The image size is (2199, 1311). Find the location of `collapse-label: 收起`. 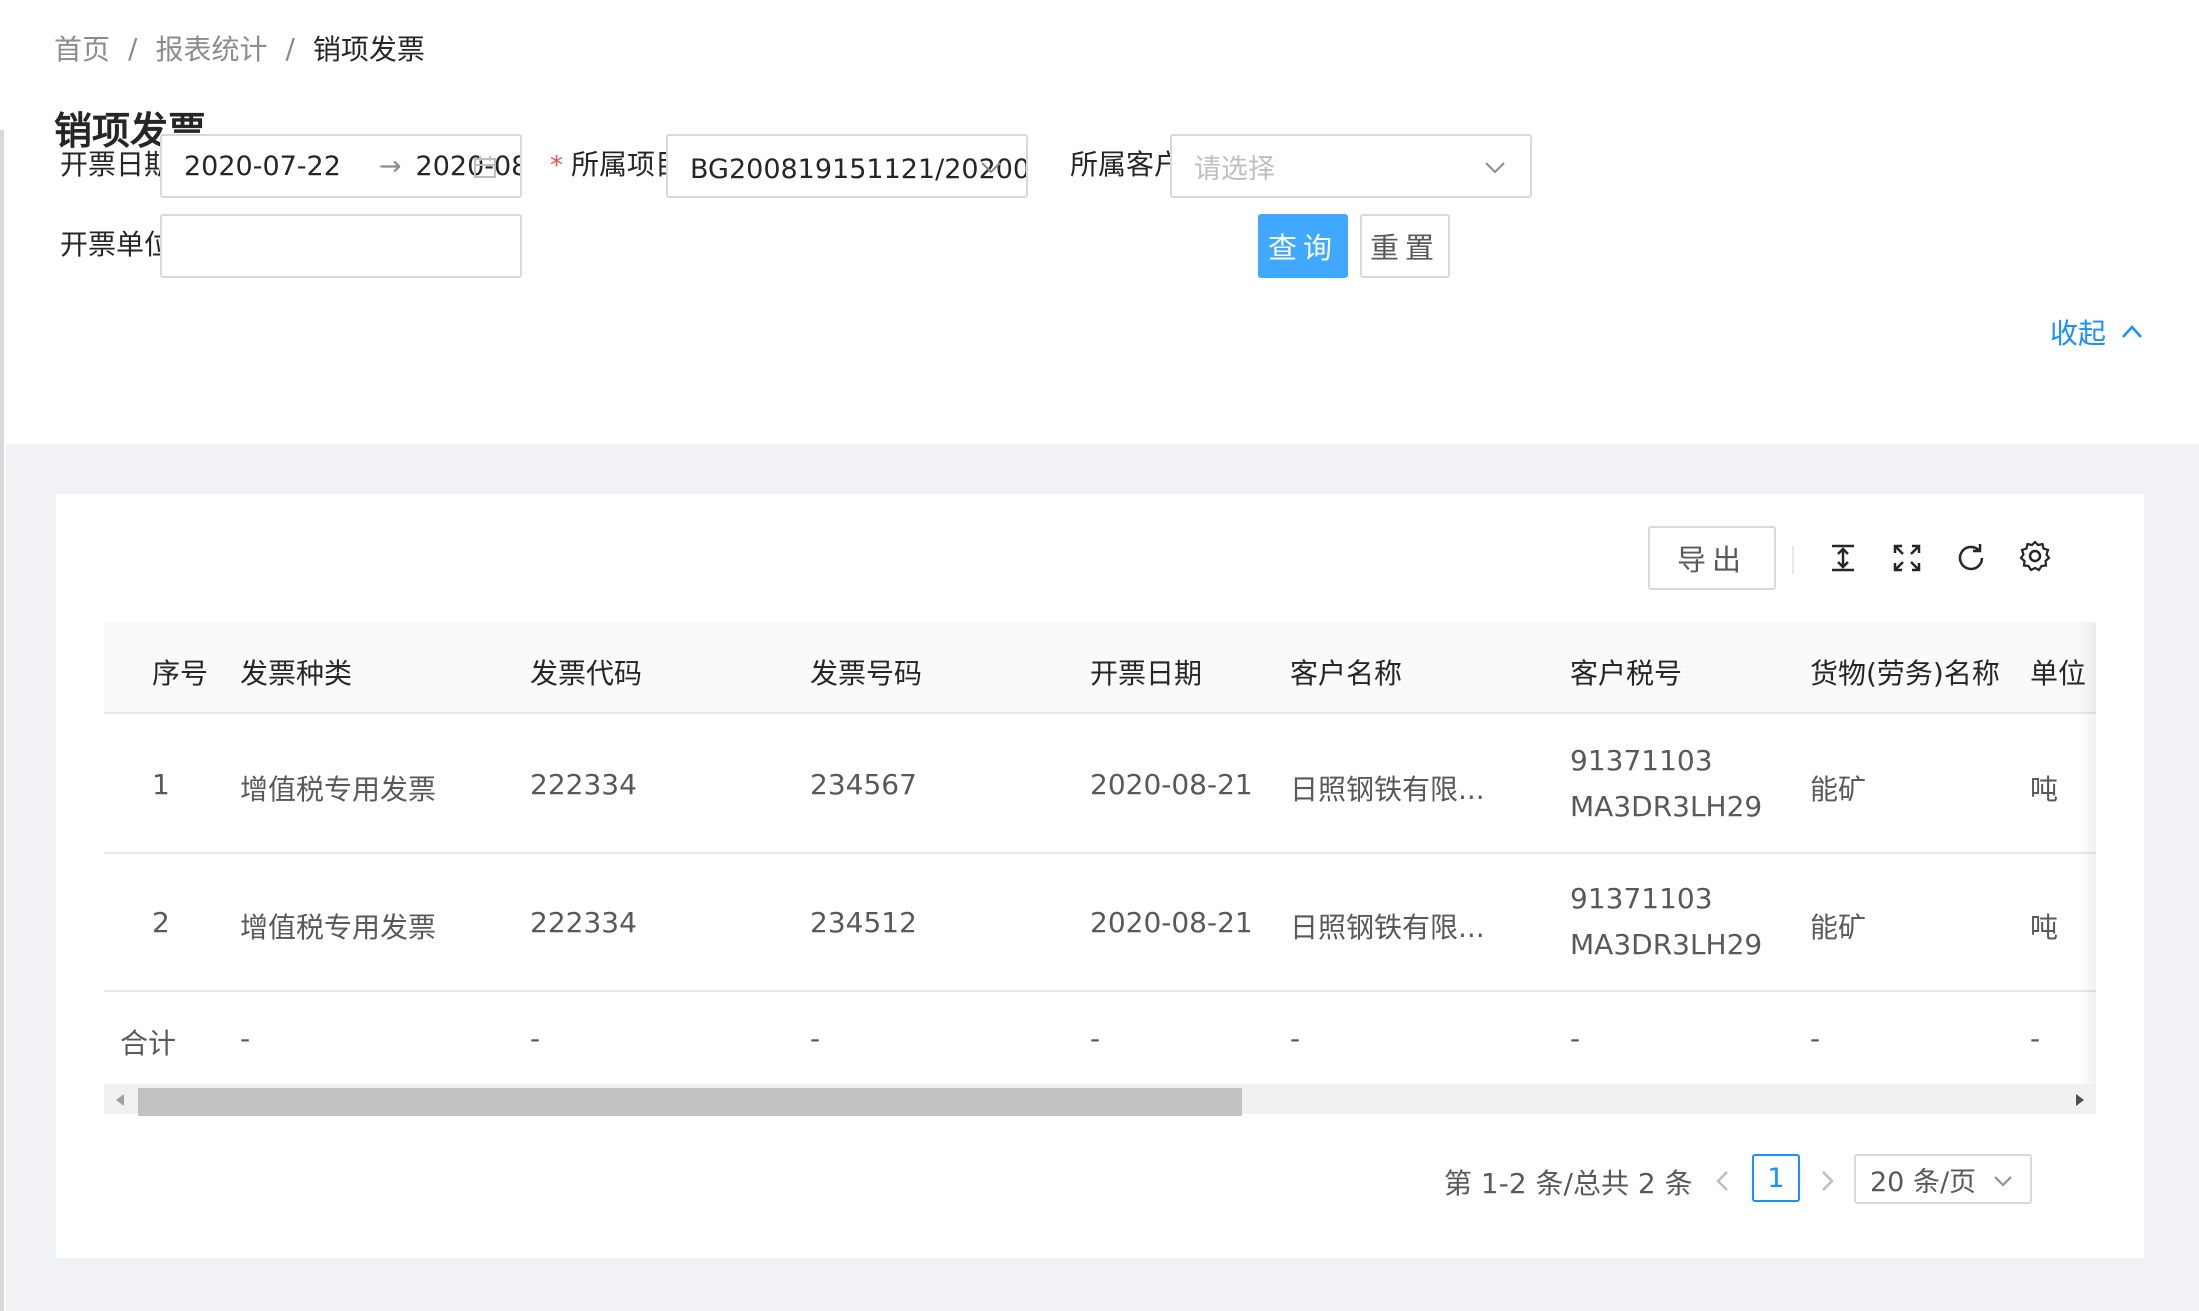

collapse-label: 收起 is located at coordinates (2078, 333).